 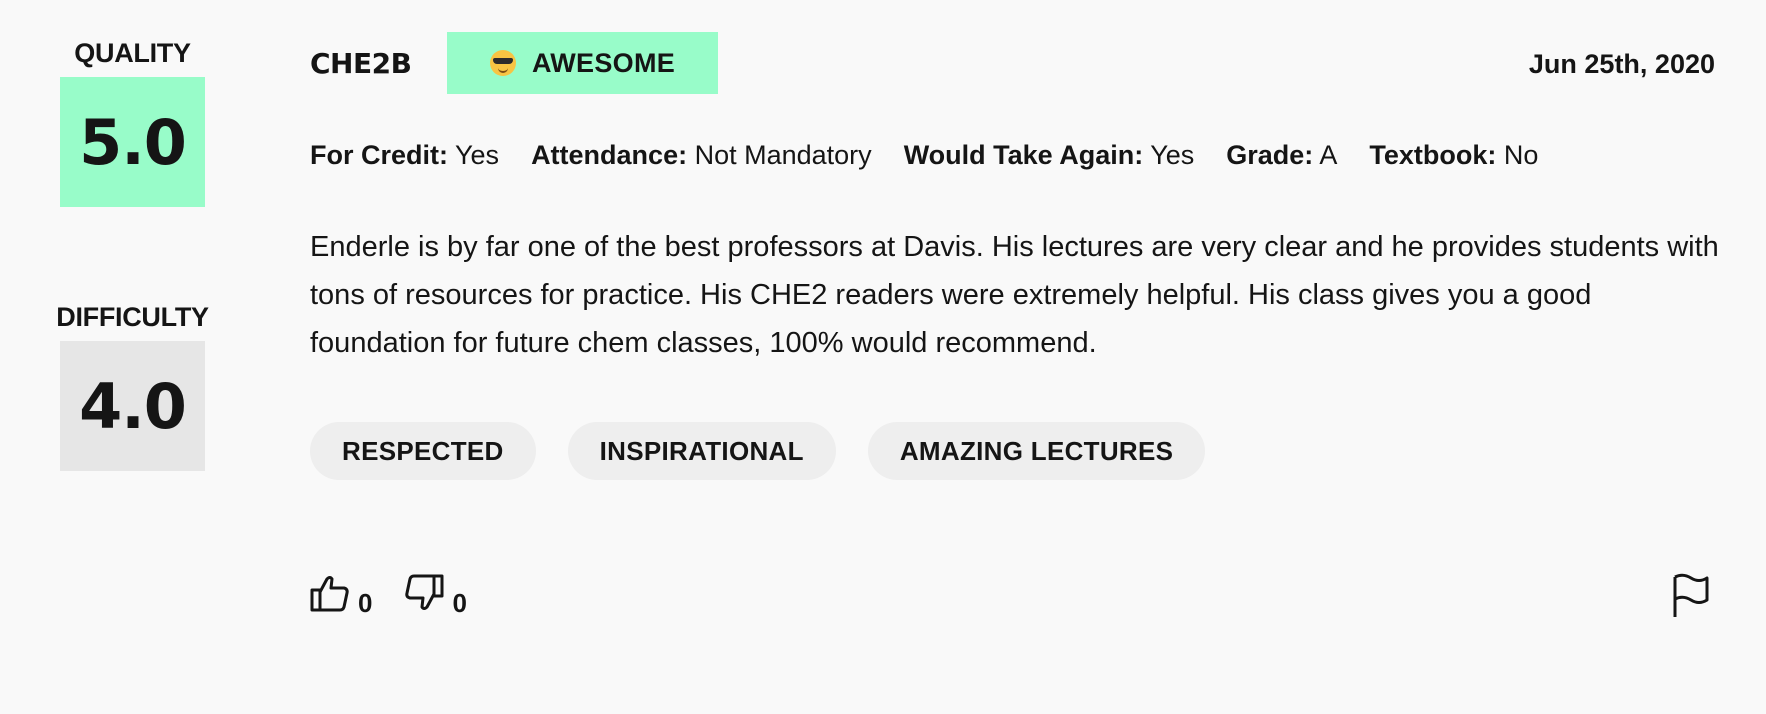 I want to click on rating-footer: 0 0, so click(x=1012, y=598).